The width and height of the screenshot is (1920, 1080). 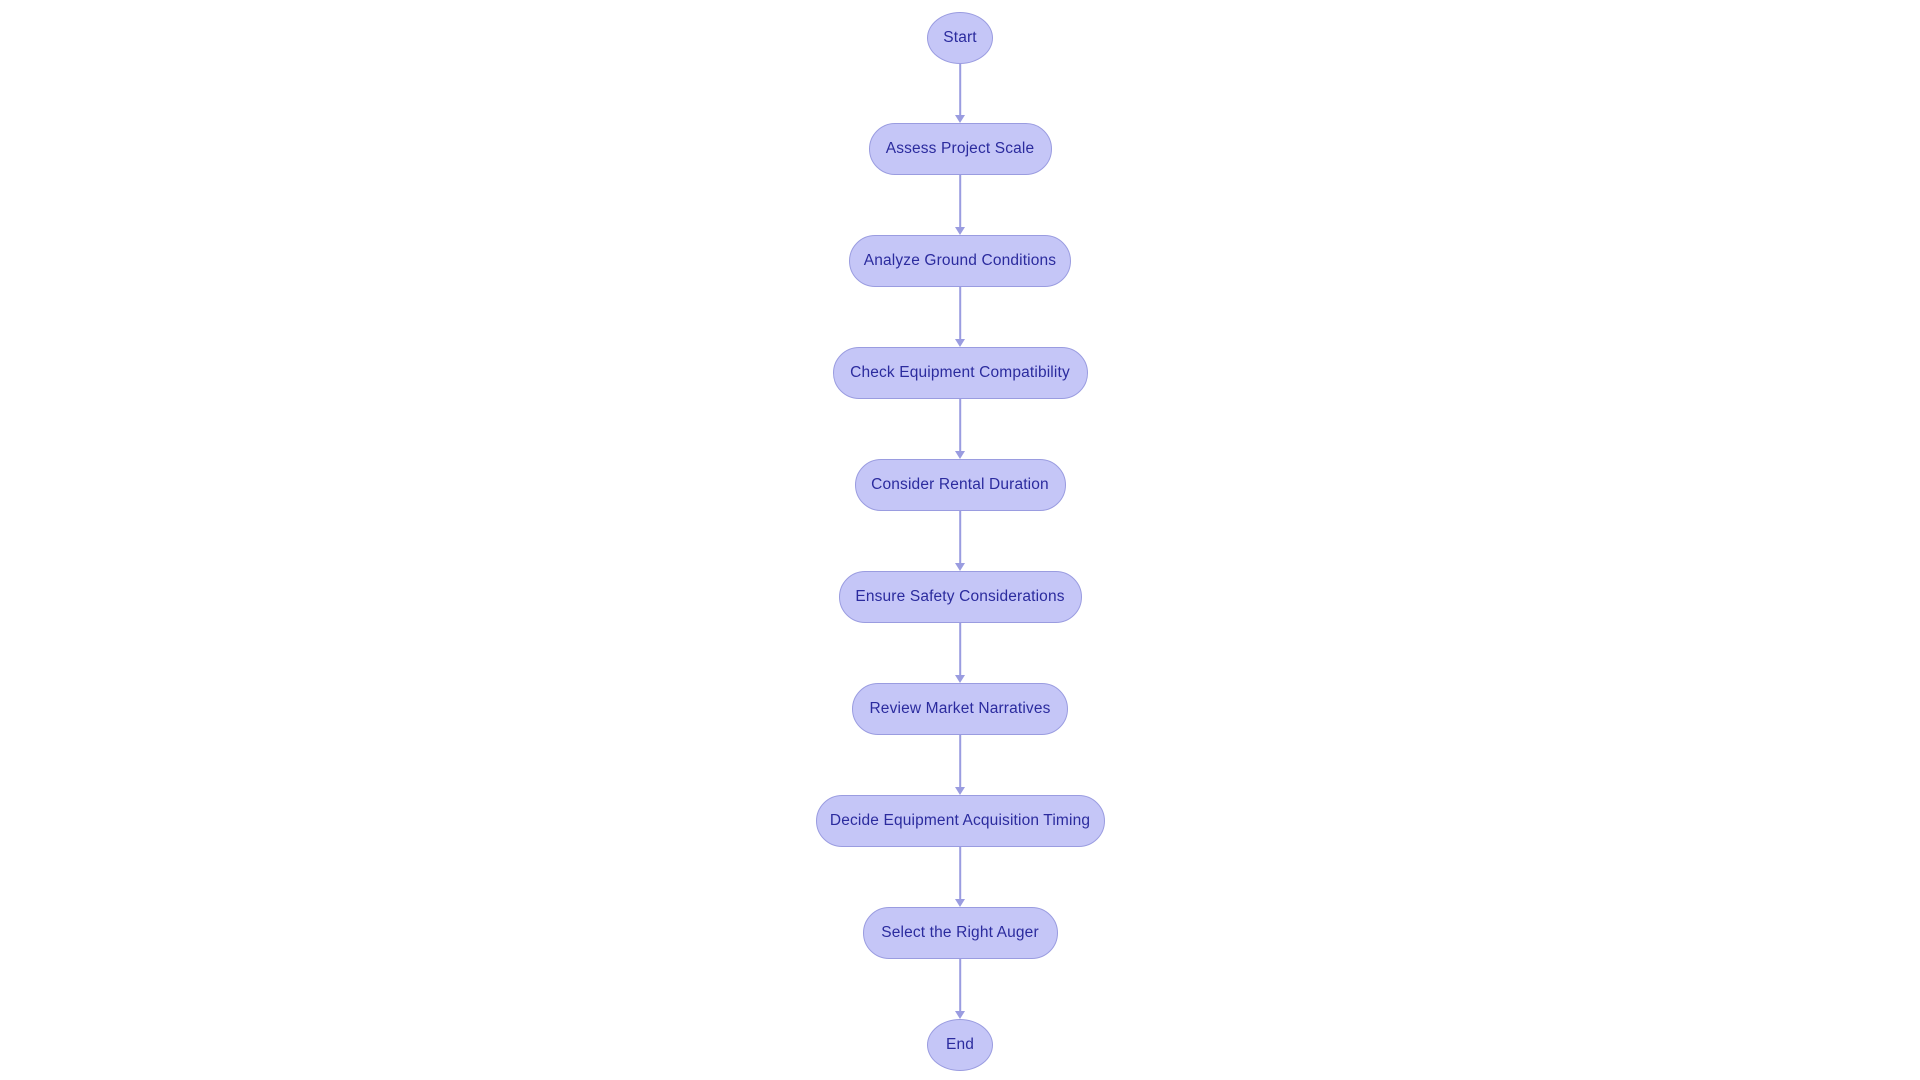 I want to click on flow-edge-safety-to-market, so click(x=960, y=653).